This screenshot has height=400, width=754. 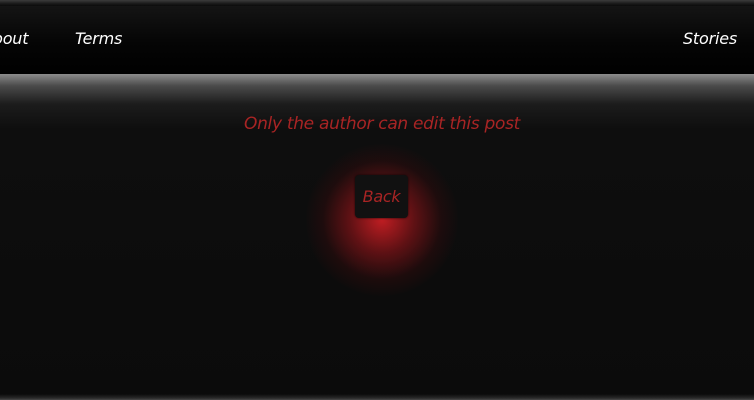 What do you see at coordinates (381, 196) in the screenshot?
I see `back-button: Back` at bounding box center [381, 196].